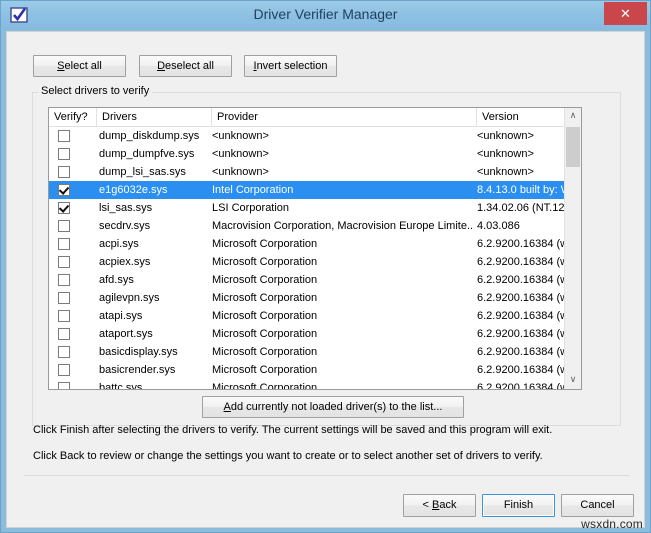  What do you see at coordinates (125, 262) in the screenshot?
I see `driver-name-cell: acpiex.sys` at bounding box center [125, 262].